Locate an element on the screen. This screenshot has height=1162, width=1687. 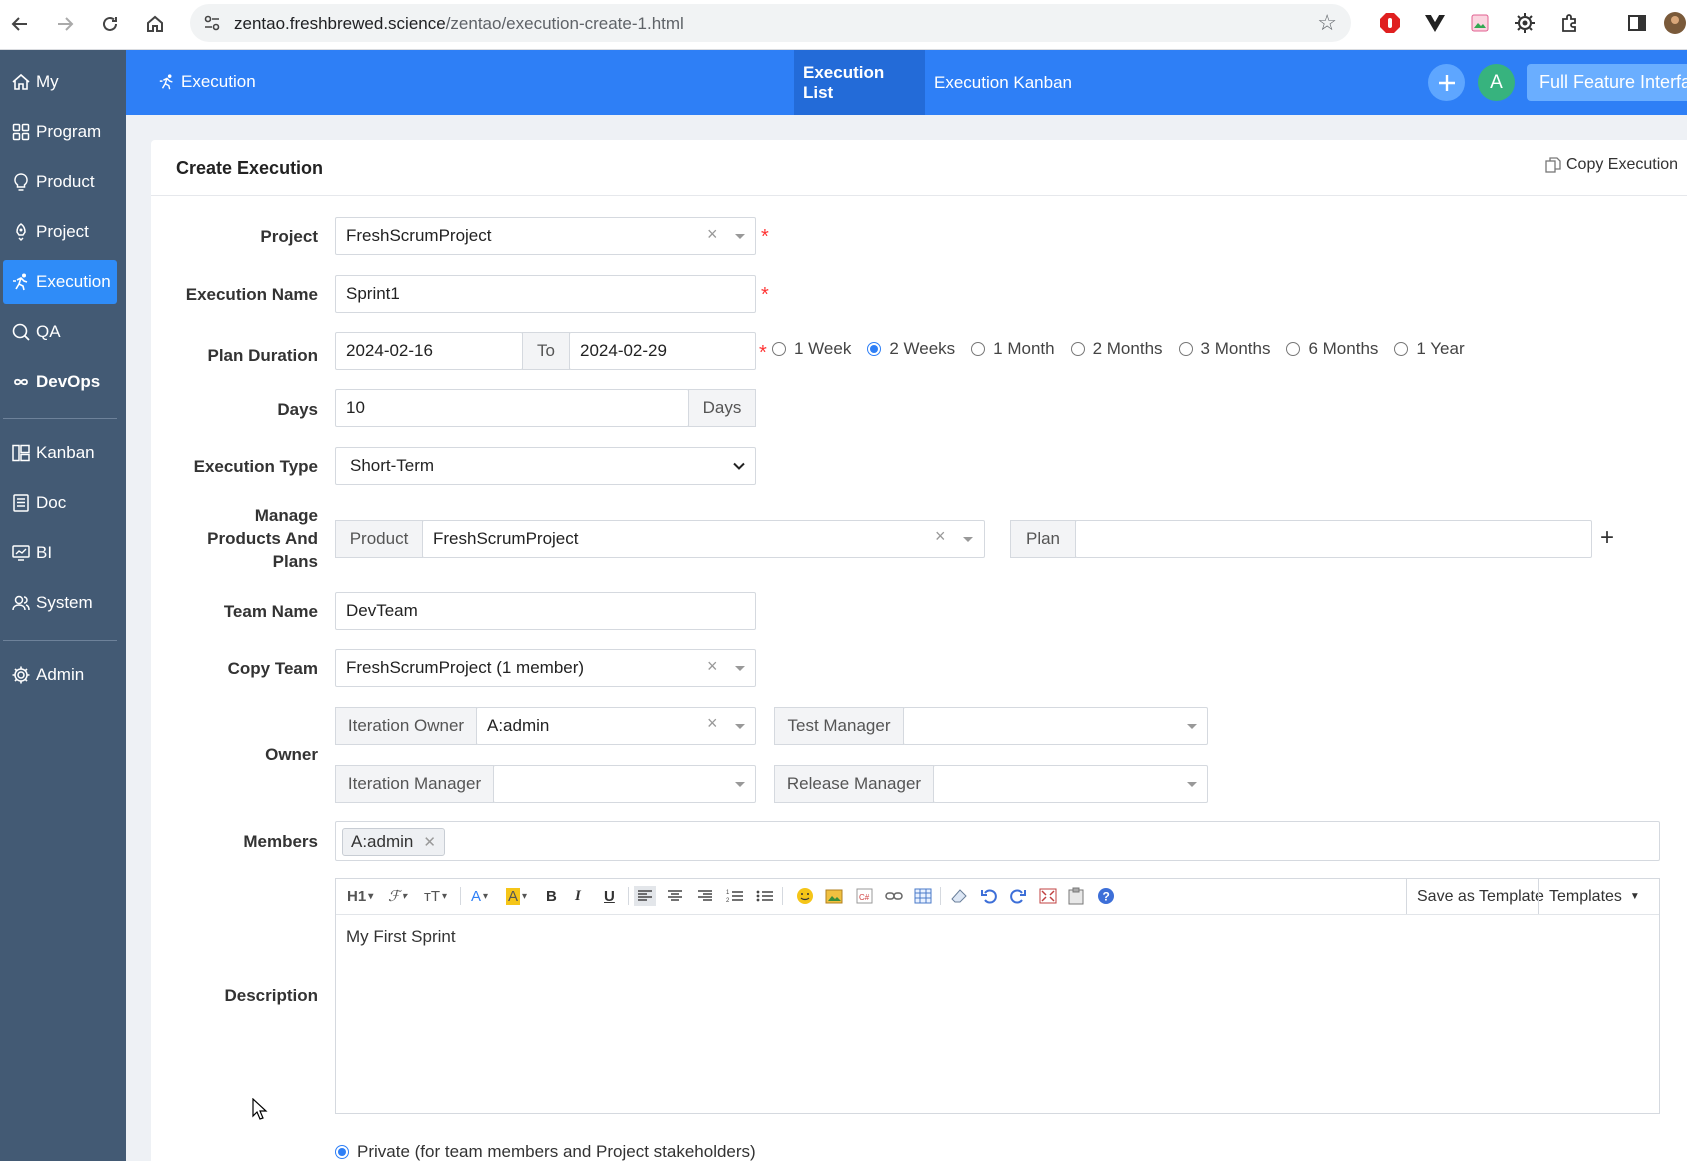
execution-name-input: Sprint1 is located at coordinates (545, 294).